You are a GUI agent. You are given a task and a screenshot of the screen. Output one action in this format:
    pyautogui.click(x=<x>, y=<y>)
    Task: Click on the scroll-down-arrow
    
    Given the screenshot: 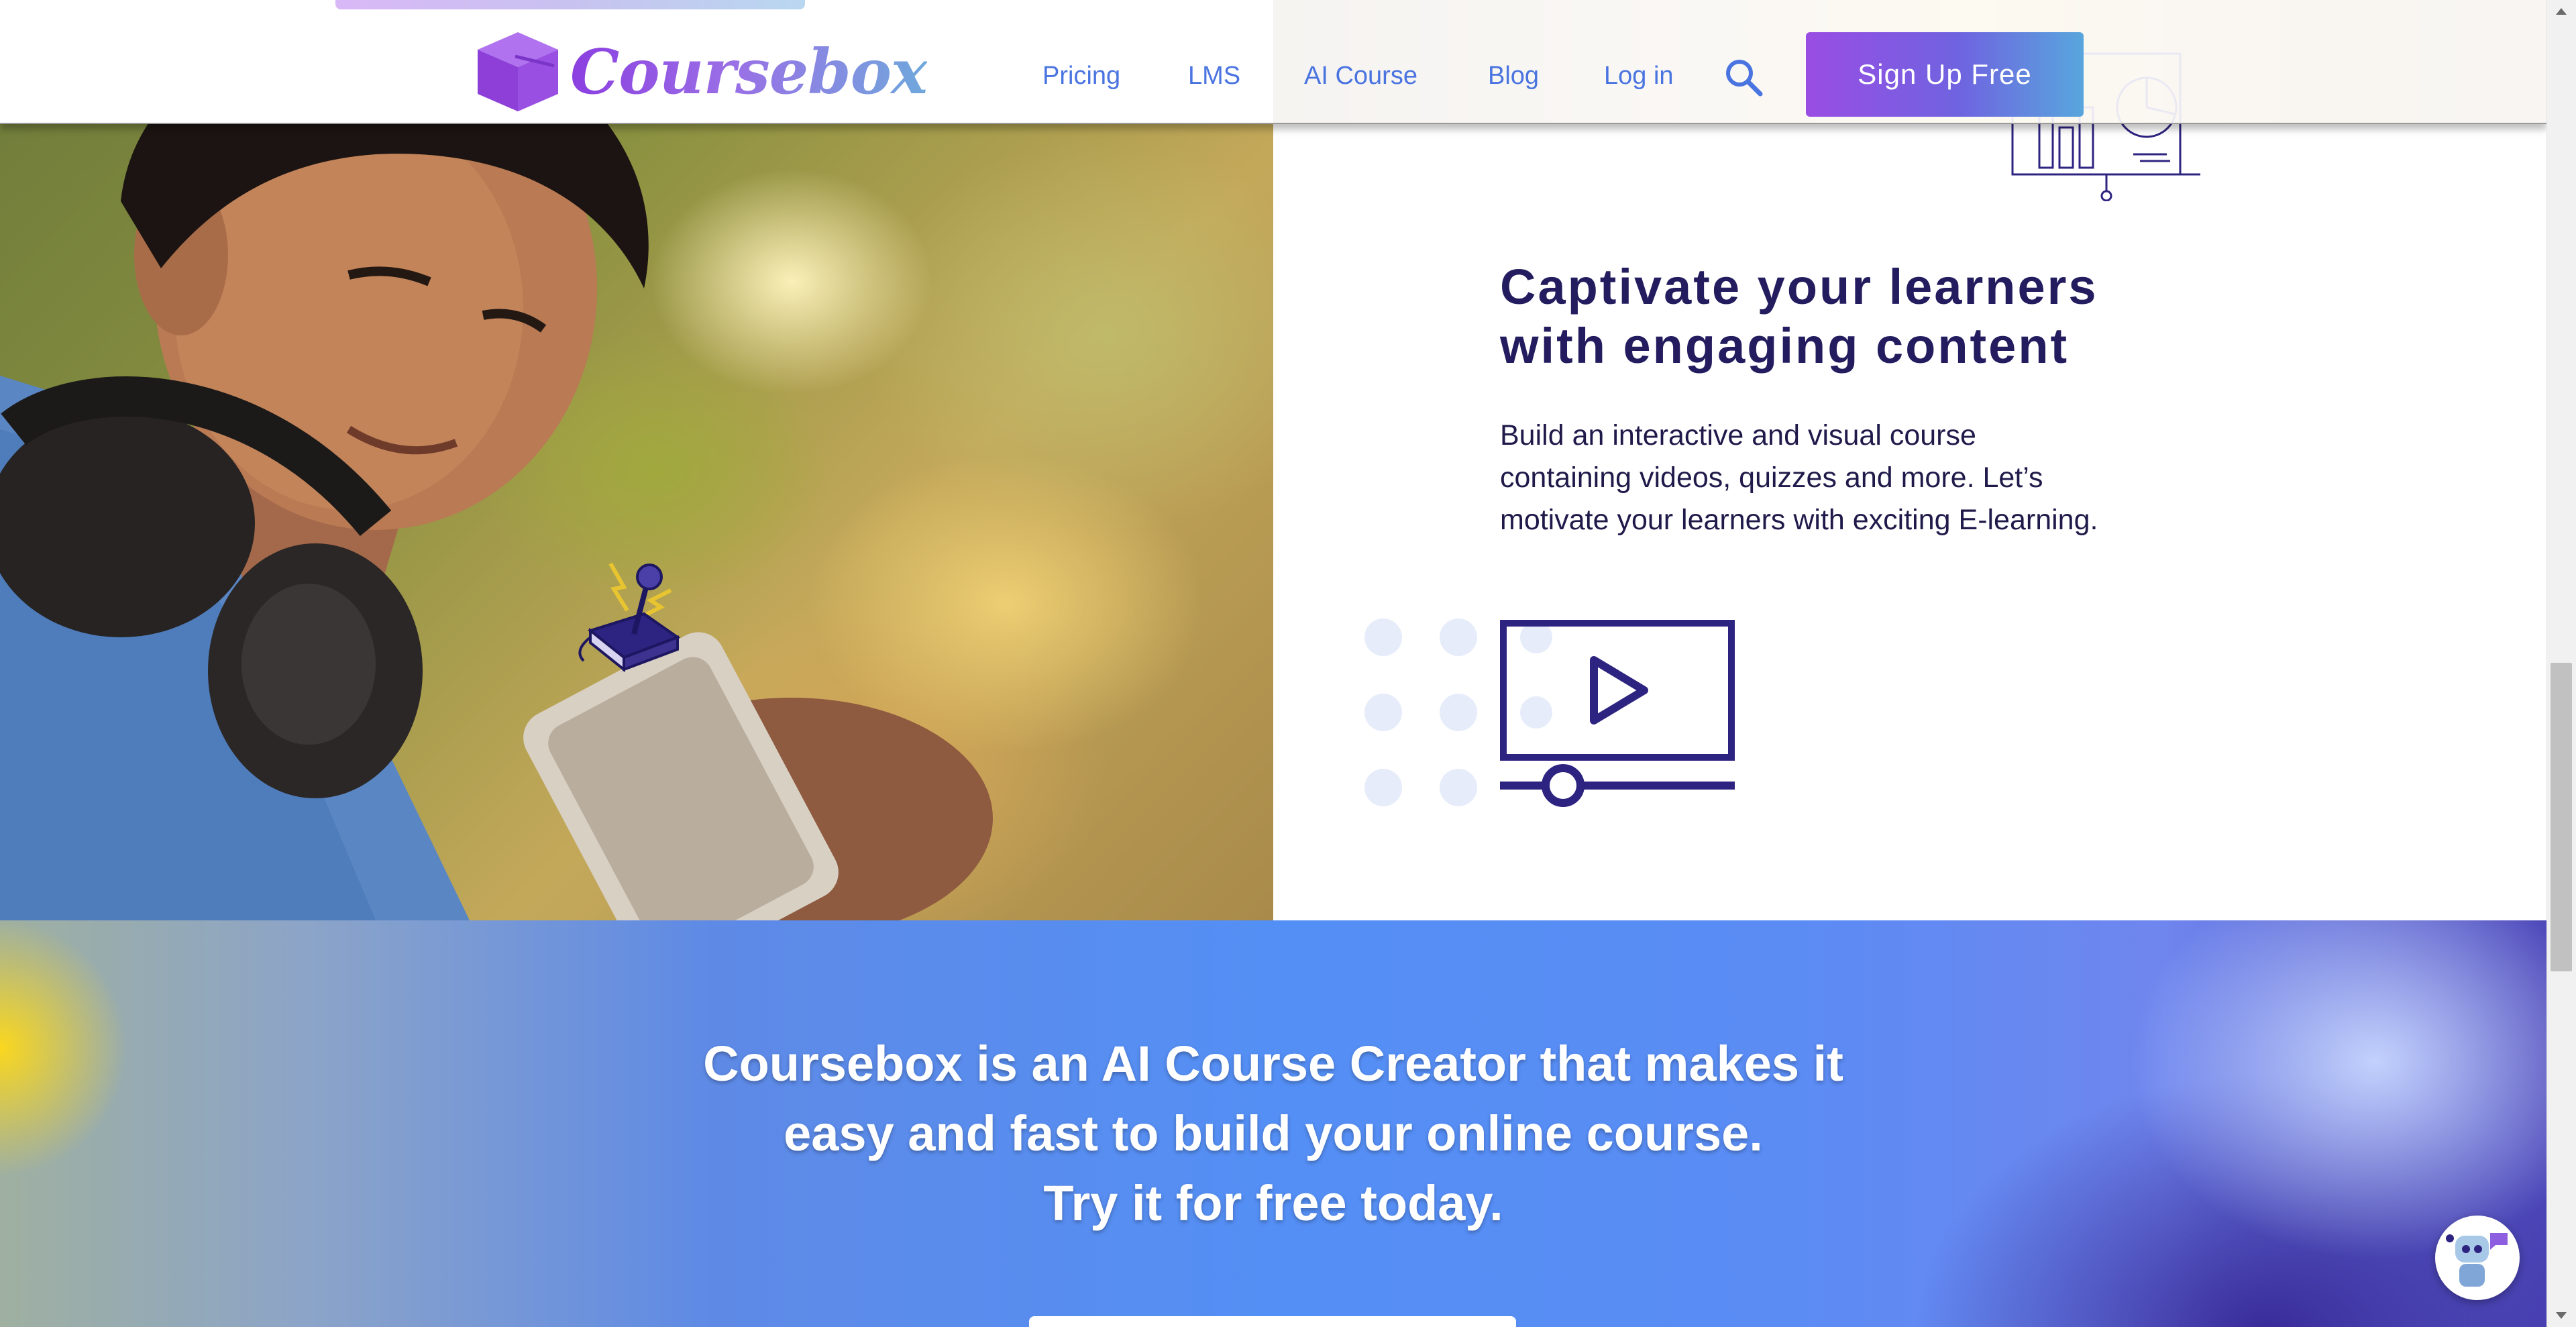 What is the action you would take?
    pyautogui.click(x=2561, y=1315)
    